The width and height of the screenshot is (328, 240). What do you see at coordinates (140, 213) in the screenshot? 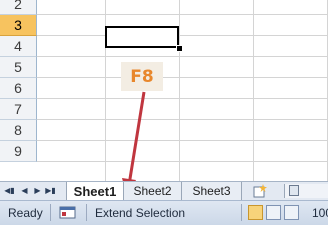
I see `status-extend-selection: Extend Selection` at bounding box center [140, 213].